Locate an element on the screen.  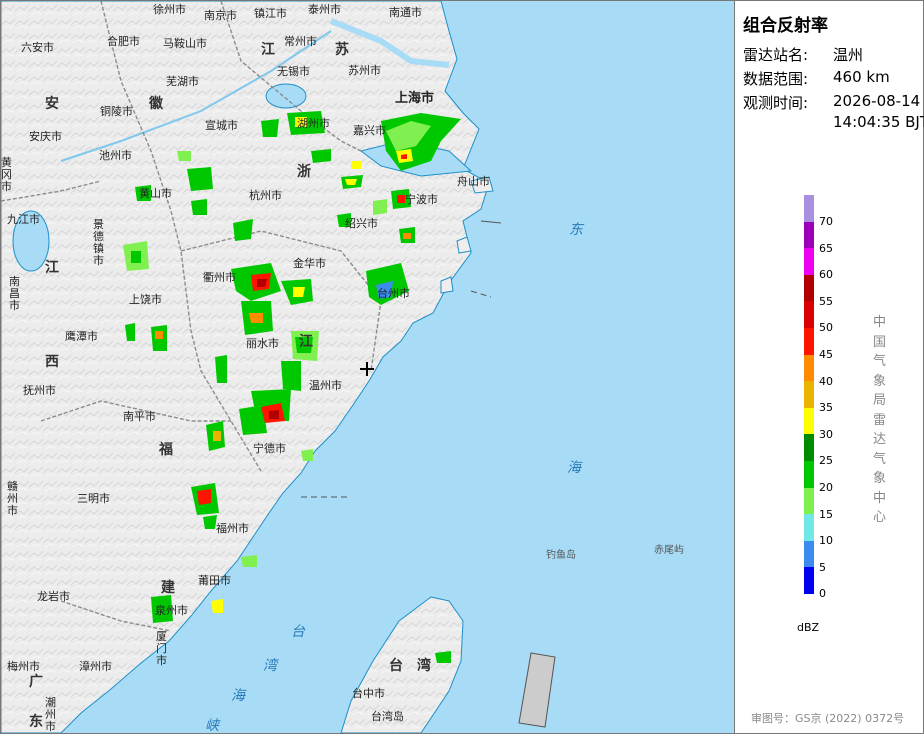
product-title: 组合反射率 is located at coordinates (785, 26).